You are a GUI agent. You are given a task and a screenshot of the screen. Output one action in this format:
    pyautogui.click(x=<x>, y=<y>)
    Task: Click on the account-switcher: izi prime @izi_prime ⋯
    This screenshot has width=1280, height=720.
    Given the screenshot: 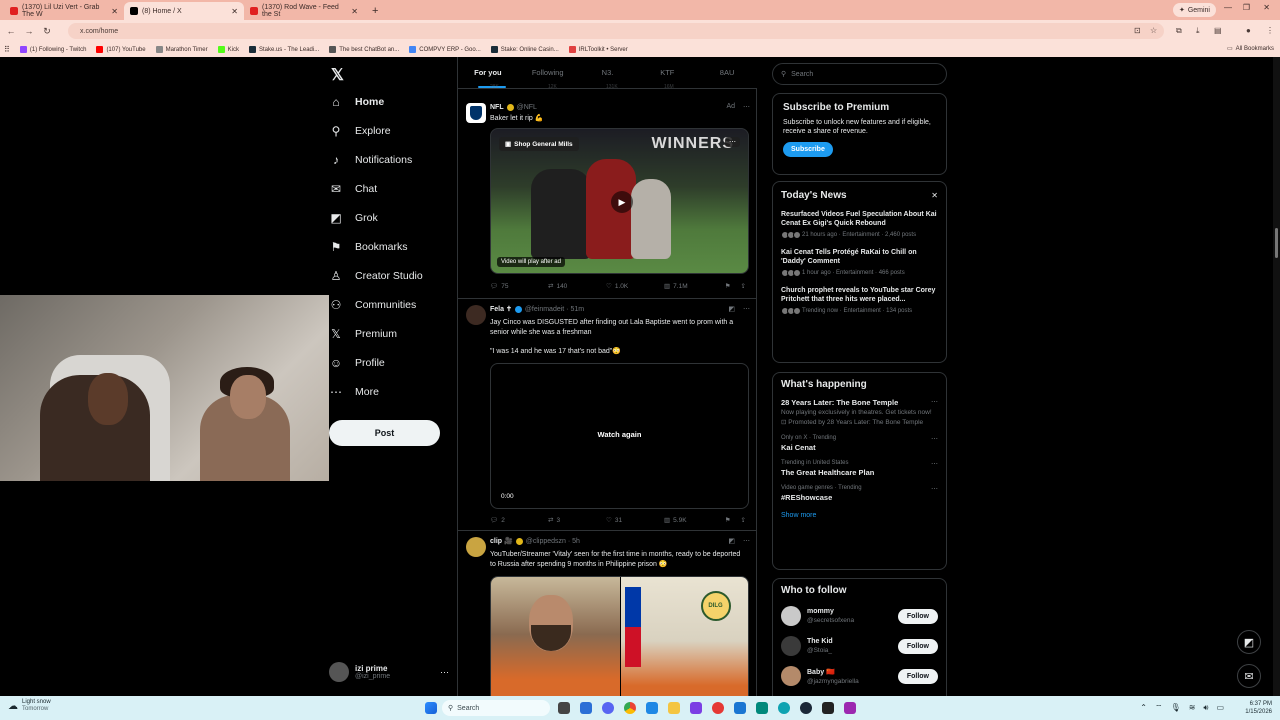 What is the action you would take?
    pyautogui.click(x=389, y=672)
    